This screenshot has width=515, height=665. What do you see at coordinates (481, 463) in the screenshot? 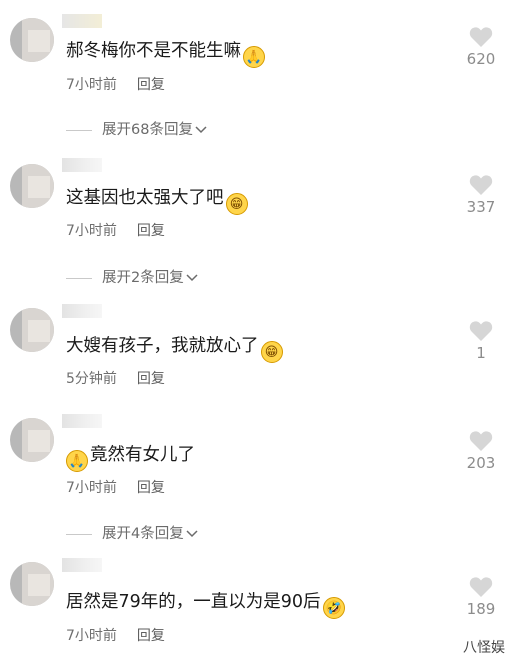
I see `like-count: 203` at bounding box center [481, 463].